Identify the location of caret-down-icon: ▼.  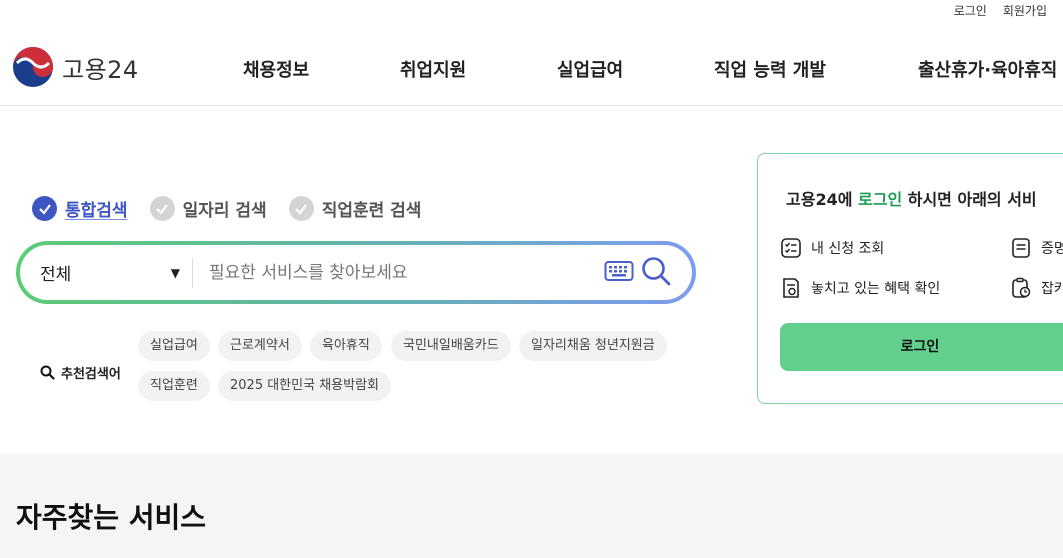
(175, 272).